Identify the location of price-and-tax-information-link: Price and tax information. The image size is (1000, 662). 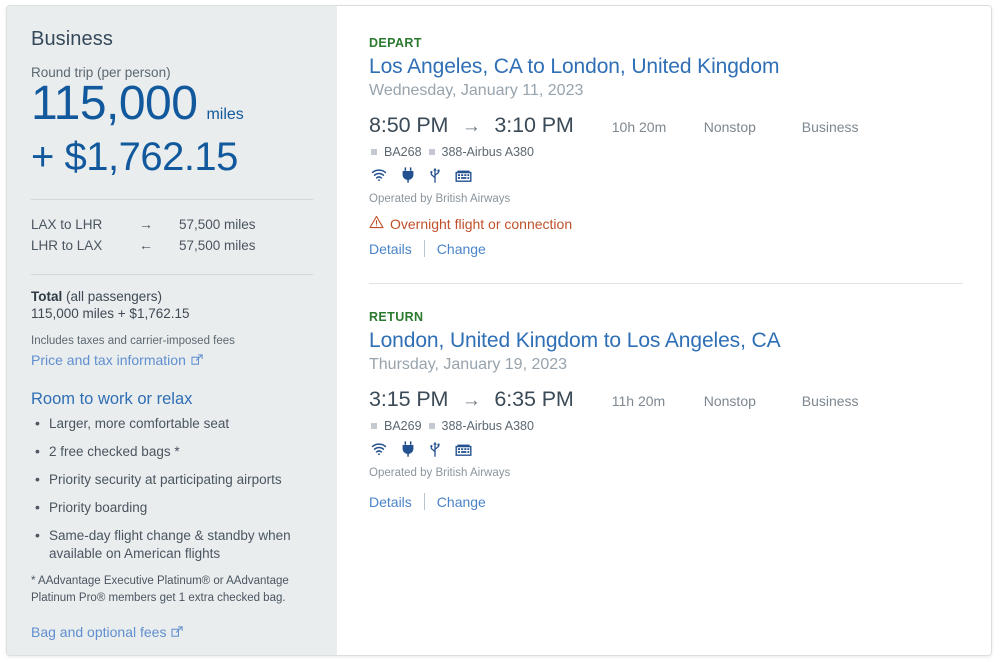
(117, 360).